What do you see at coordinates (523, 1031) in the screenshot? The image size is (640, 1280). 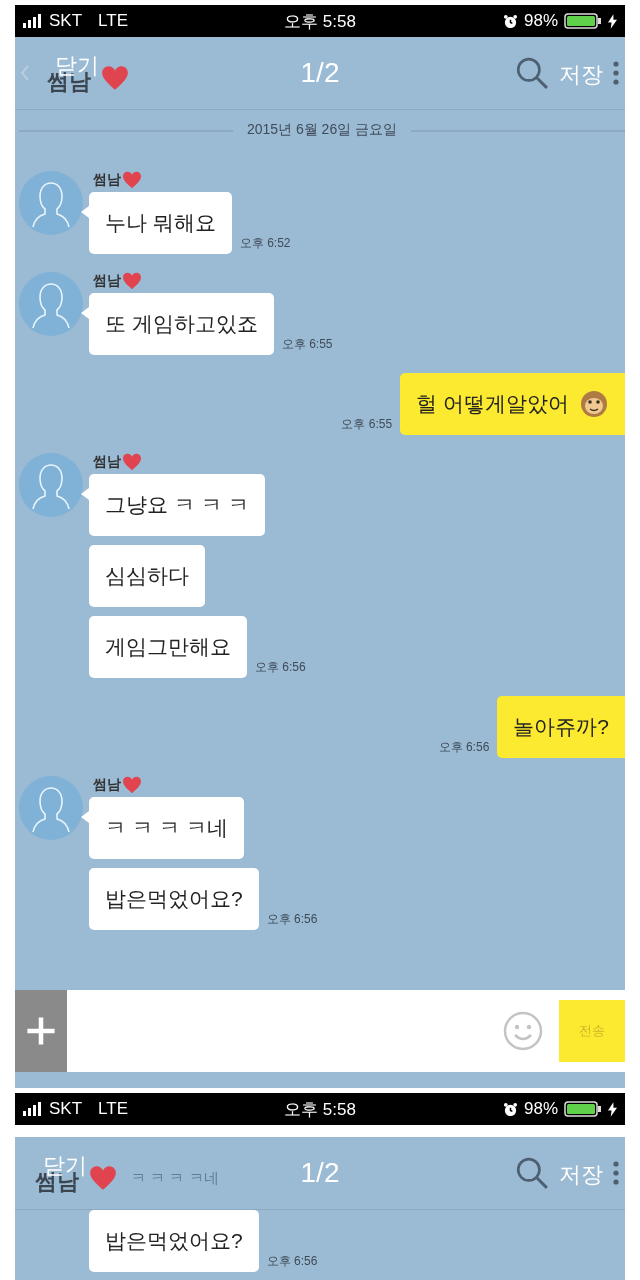 I see `smiley-icon` at bounding box center [523, 1031].